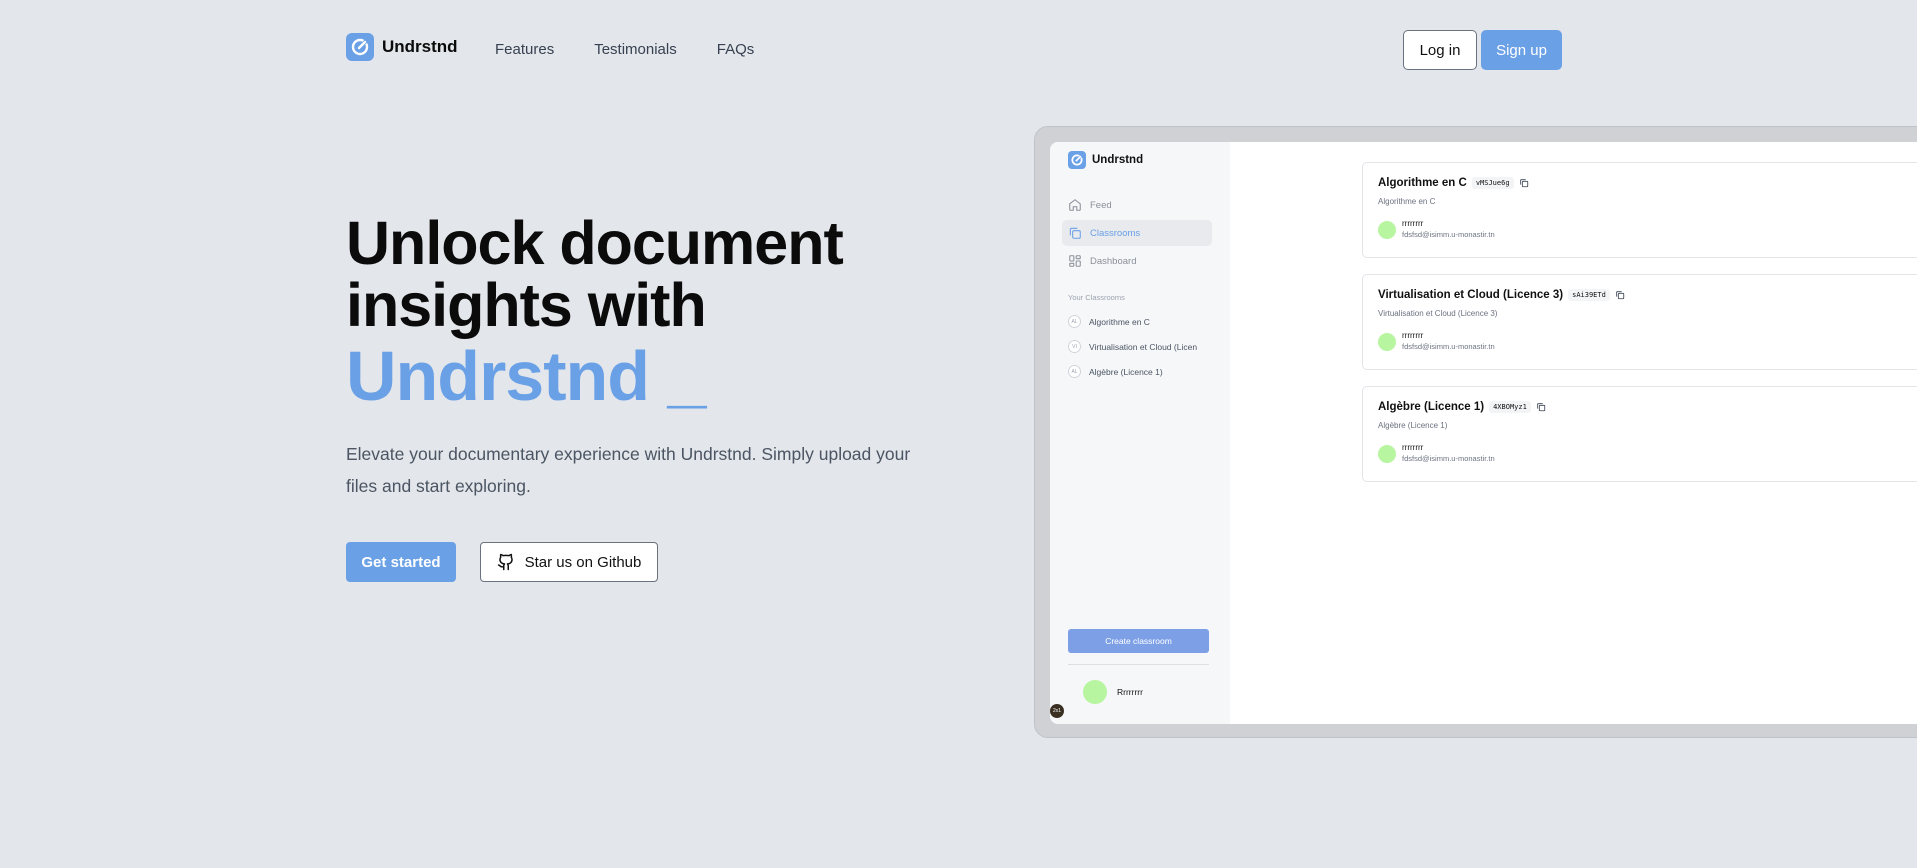  I want to click on classroom-item: AL Algorithme en C, so click(1148, 321).